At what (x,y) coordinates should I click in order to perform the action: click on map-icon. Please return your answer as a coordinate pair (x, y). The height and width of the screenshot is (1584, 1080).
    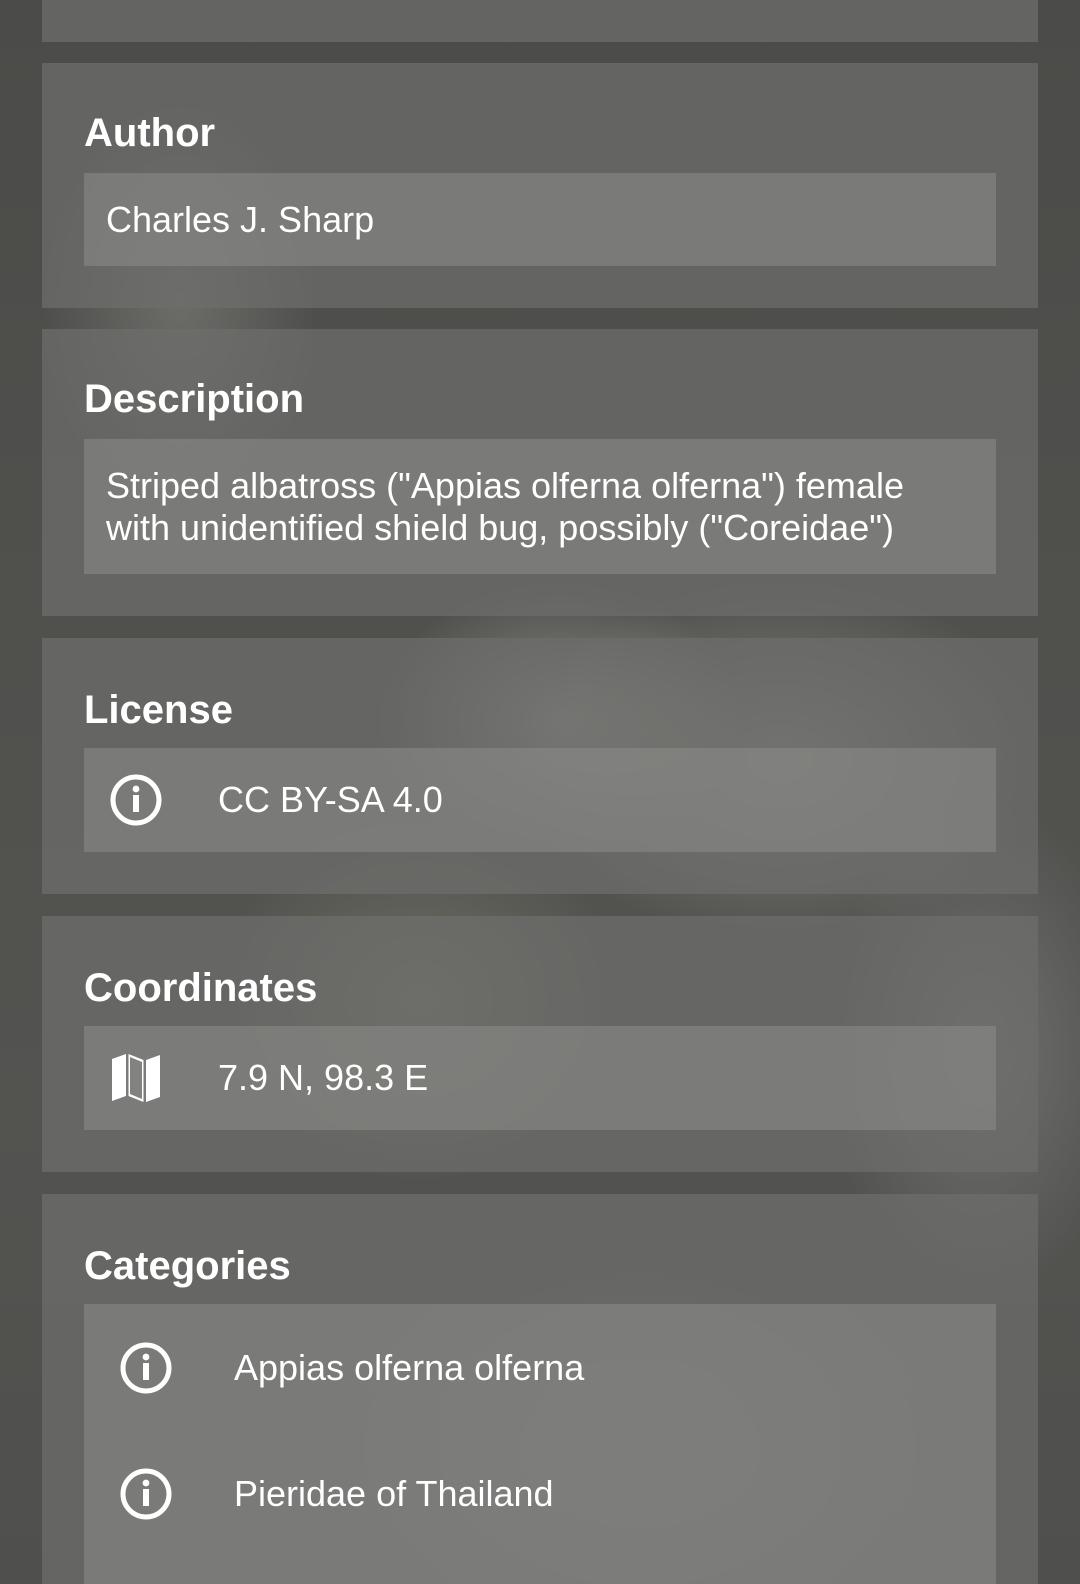
    Looking at the image, I should click on (136, 1078).